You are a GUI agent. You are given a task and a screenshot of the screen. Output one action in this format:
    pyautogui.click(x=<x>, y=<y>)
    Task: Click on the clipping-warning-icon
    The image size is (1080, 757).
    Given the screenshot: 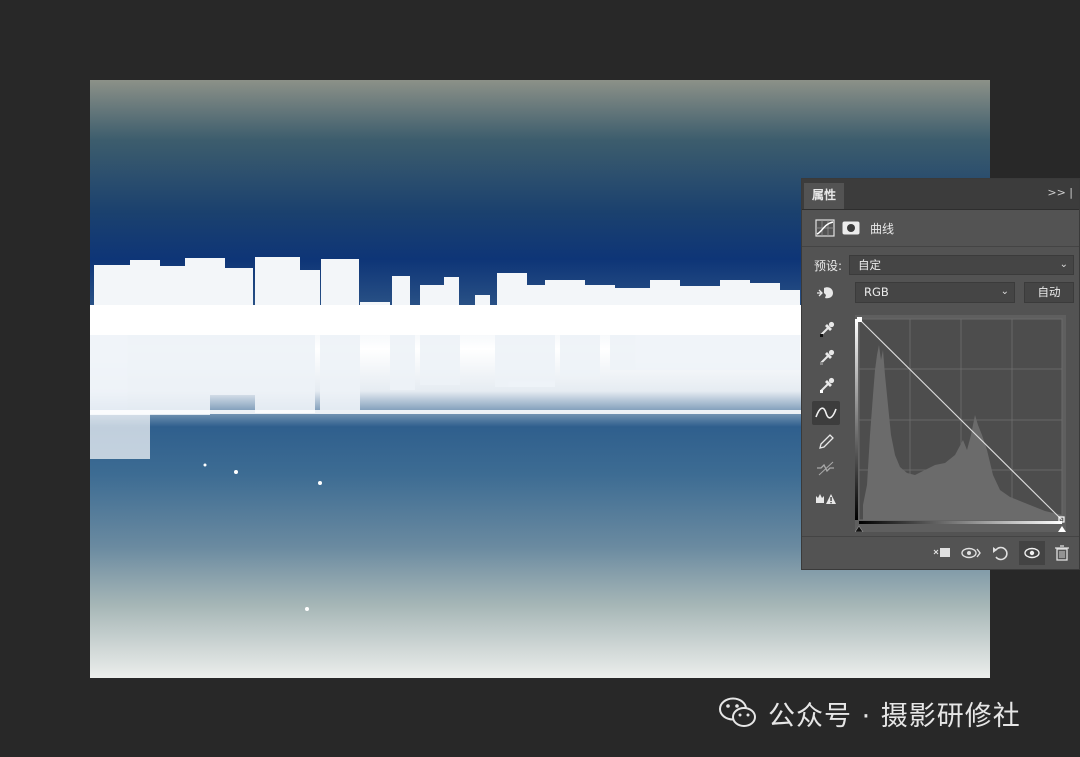 What is the action you would take?
    pyautogui.click(x=826, y=497)
    